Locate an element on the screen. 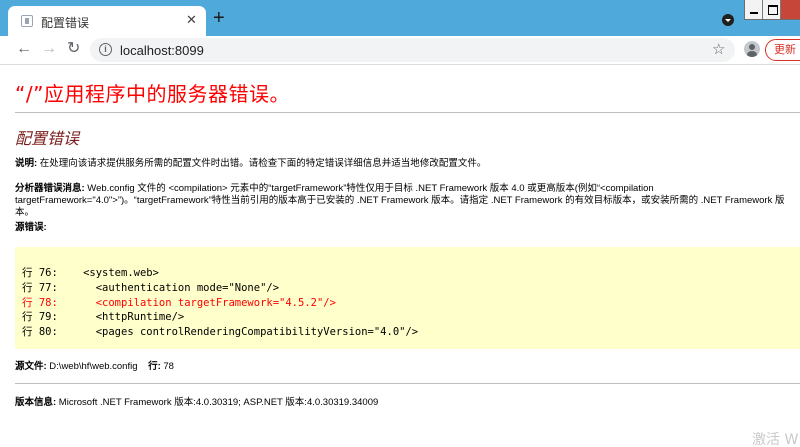 The height and width of the screenshot is (447, 800). code-line: 行 77: <authentication mode="None"/> is located at coordinates (151, 287).